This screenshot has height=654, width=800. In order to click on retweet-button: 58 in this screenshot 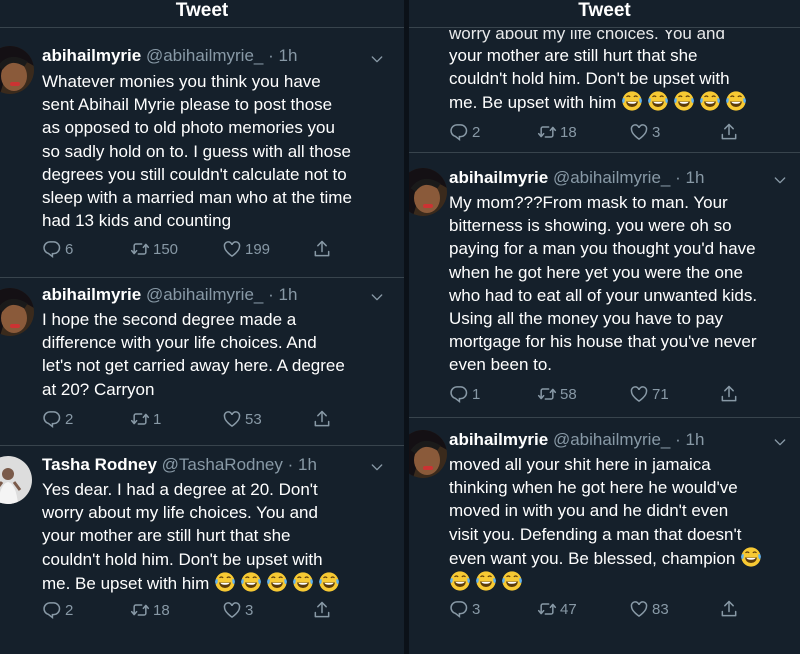, I will do `click(557, 394)`.